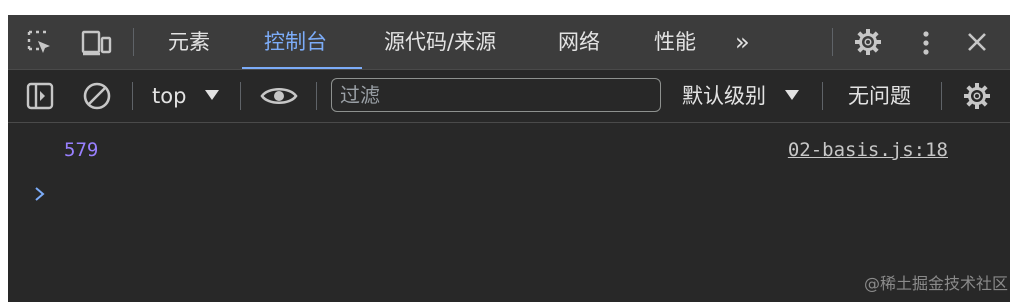  I want to click on more-options-icon, so click(926, 43).